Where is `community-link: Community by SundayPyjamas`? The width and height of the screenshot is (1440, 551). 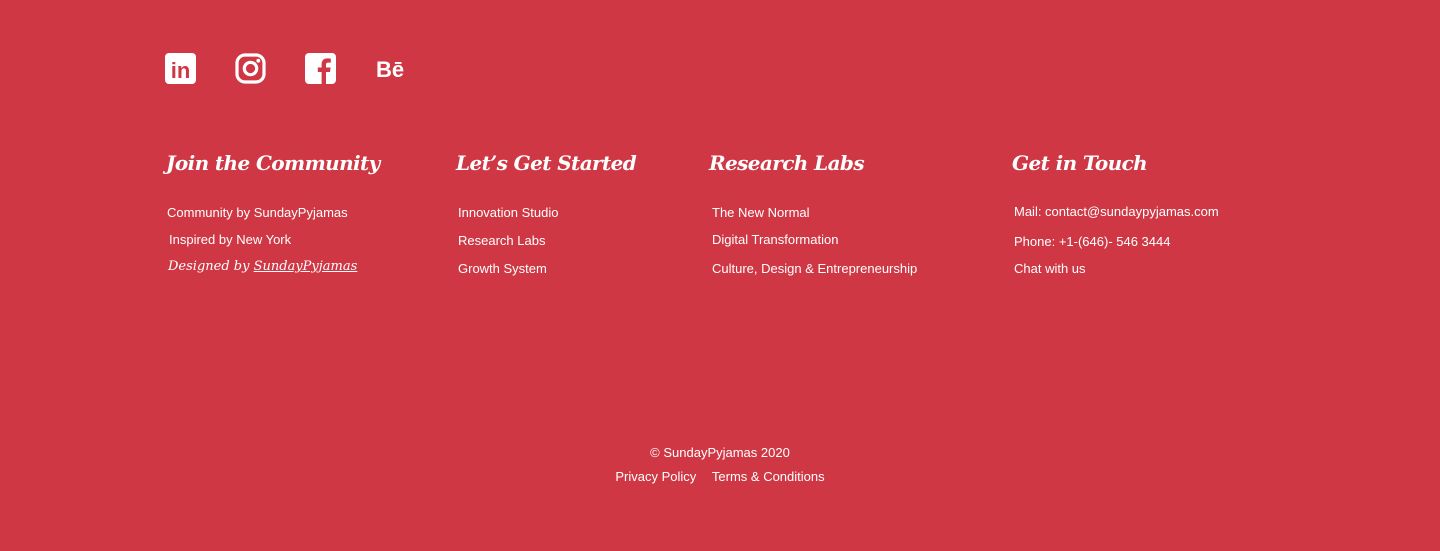
community-link: Community by SundayPyjamas is located at coordinates (257, 212).